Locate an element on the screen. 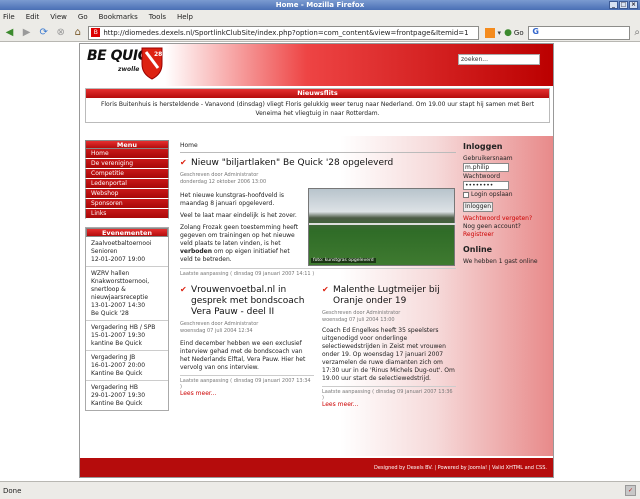 The height and width of the screenshot is (499, 640). reload-icon: ⟳ is located at coordinates (43, 33).